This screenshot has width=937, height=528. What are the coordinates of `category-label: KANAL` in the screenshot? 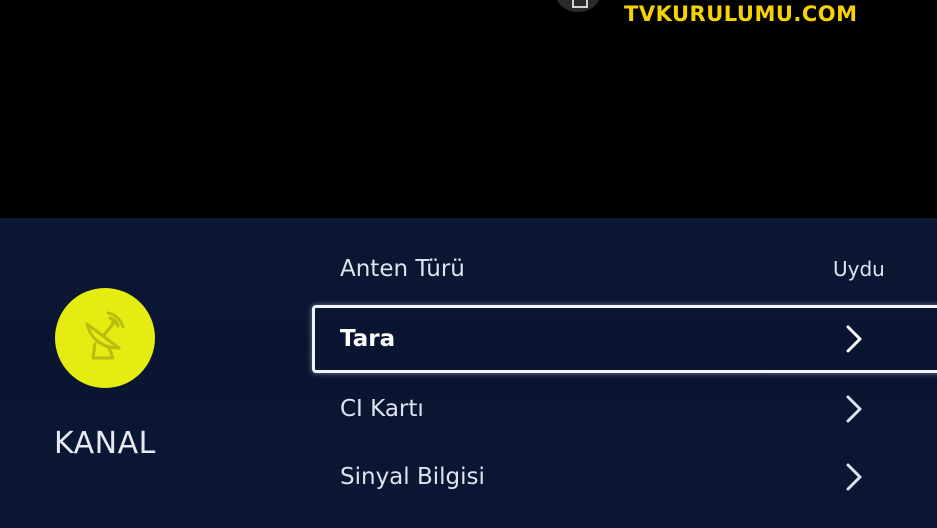 It's located at (105, 443).